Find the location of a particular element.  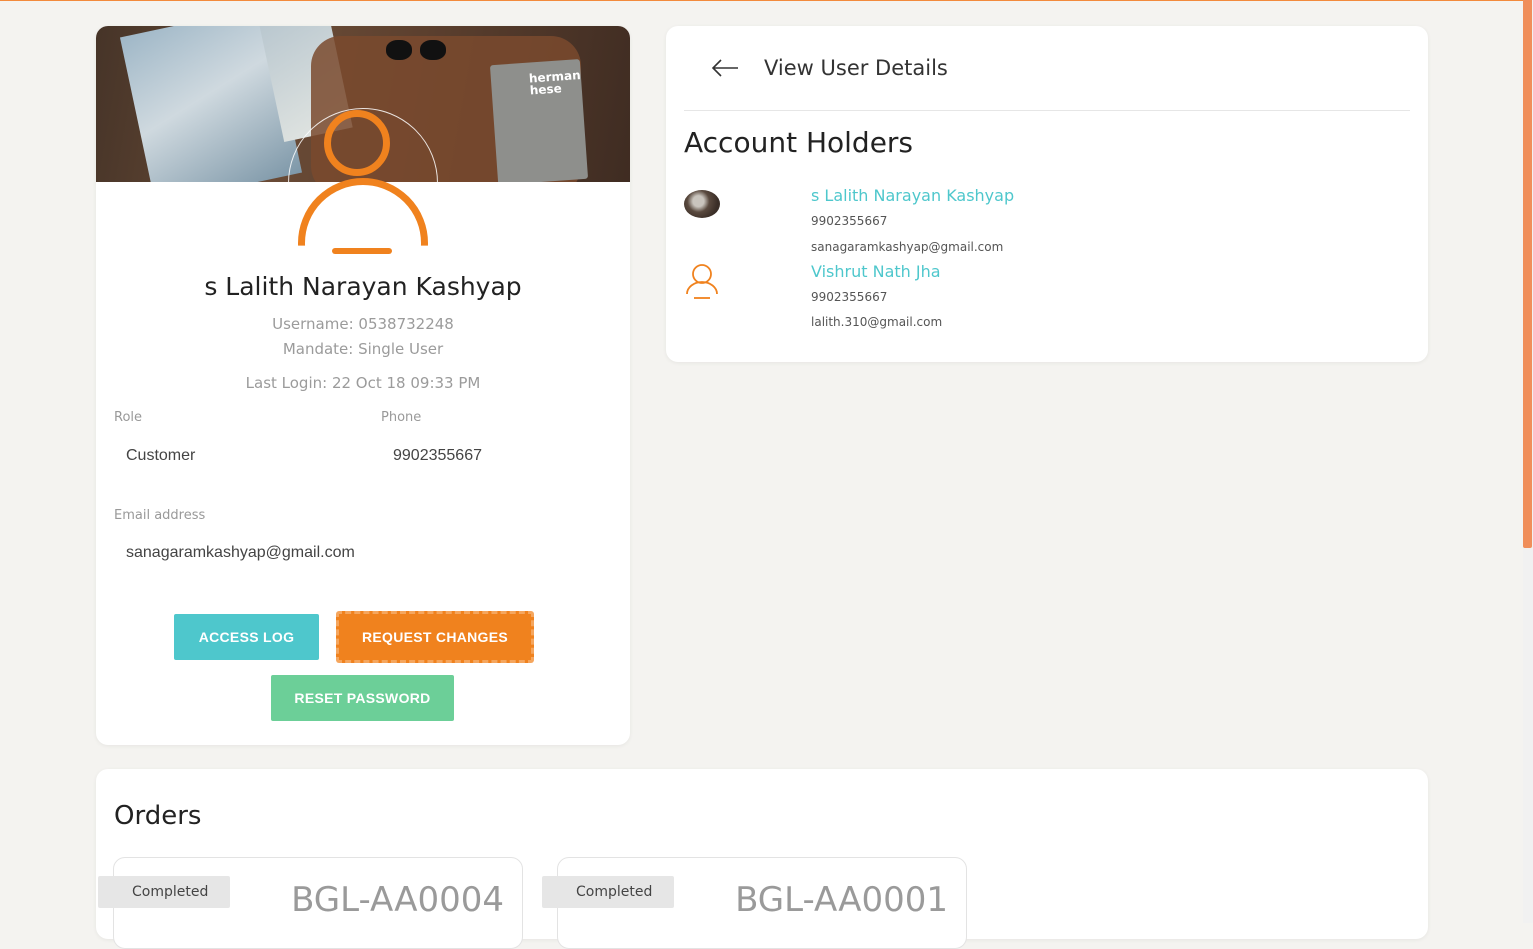

top-accent-line is located at coordinates (761, 0).